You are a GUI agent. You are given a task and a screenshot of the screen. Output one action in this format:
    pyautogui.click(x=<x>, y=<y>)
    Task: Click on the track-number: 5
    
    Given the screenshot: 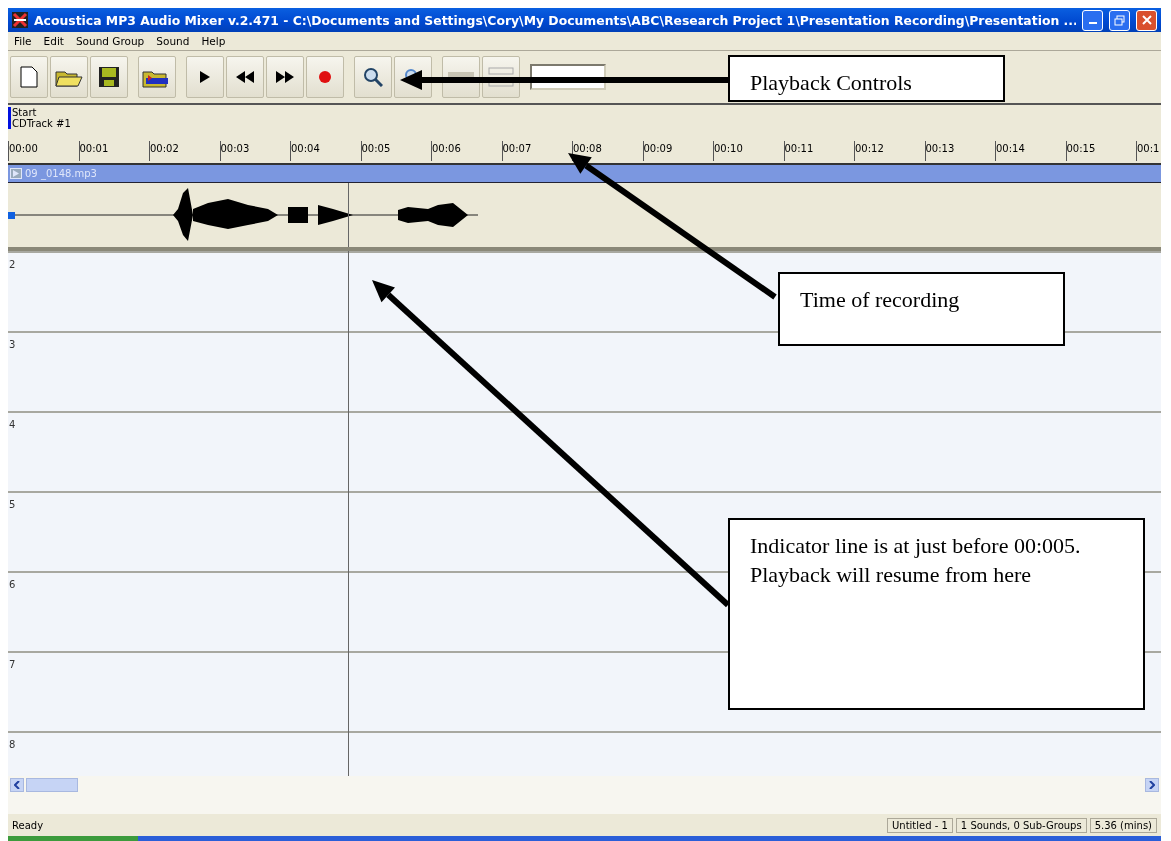 What is the action you would take?
    pyautogui.click(x=12, y=504)
    